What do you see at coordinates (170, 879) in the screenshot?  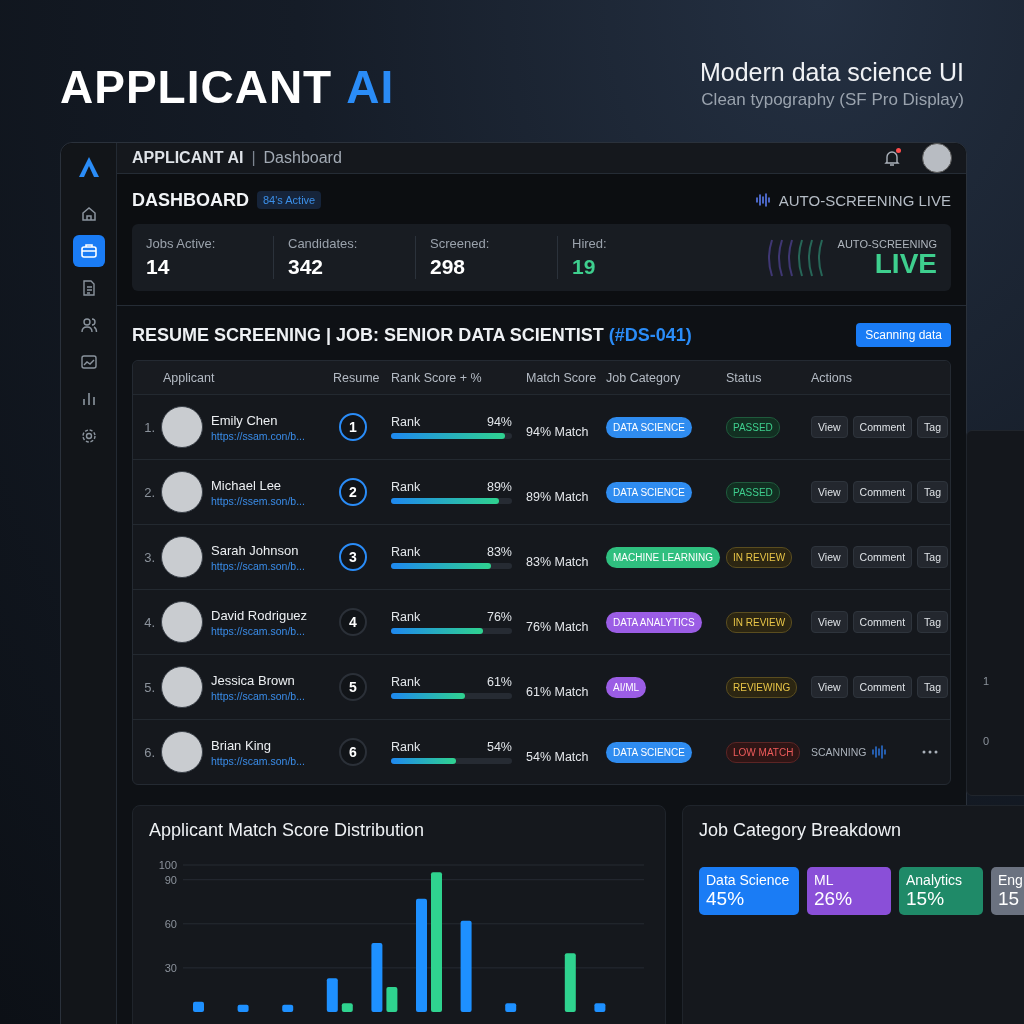 I see `axis-label: 90` at bounding box center [170, 879].